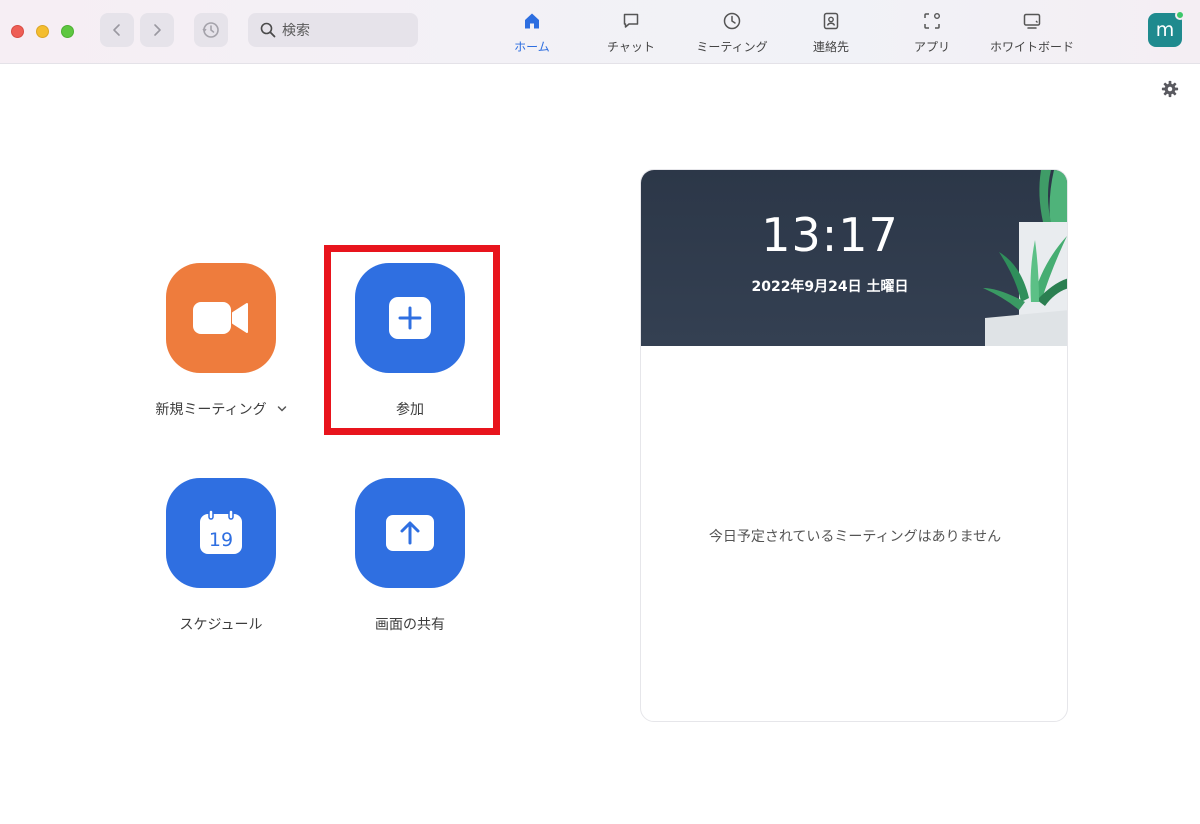  I want to click on current-date: 2022年9月24日 土曜日, so click(830, 287).